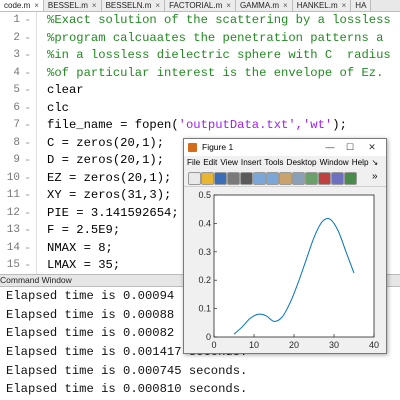 Image resolution: width=400 pixels, height=400 pixels. Describe the element at coordinates (350, 178) in the screenshot. I see `legend-icon` at that location.